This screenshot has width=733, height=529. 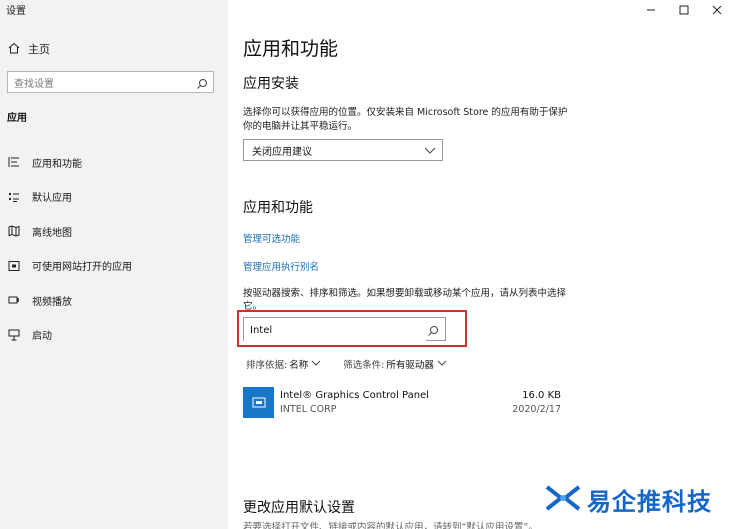 What do you see at coordinates (114, 162) in the screenshot?
I see `sidebar-item-apps-features: 应用和功能` at bounding box center [114, 162].